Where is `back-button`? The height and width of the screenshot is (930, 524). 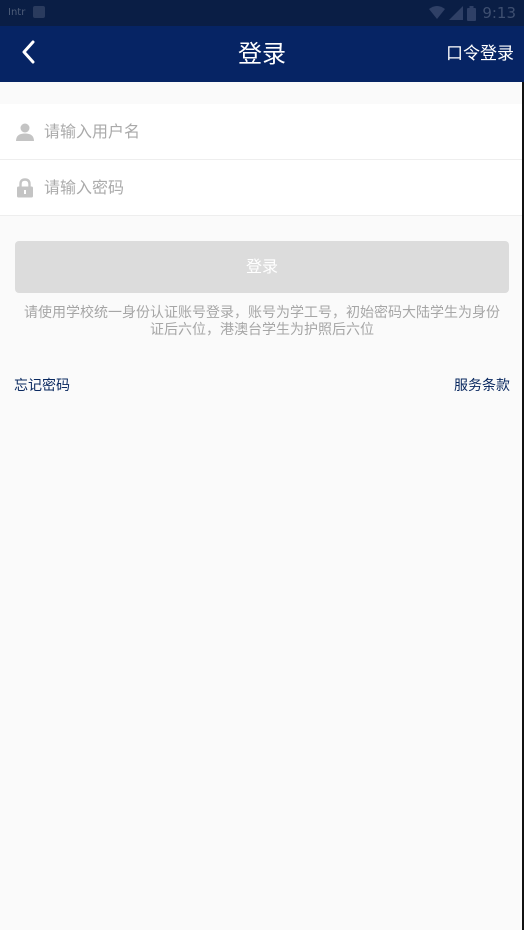
back-button is located at coordinates (28, 54).